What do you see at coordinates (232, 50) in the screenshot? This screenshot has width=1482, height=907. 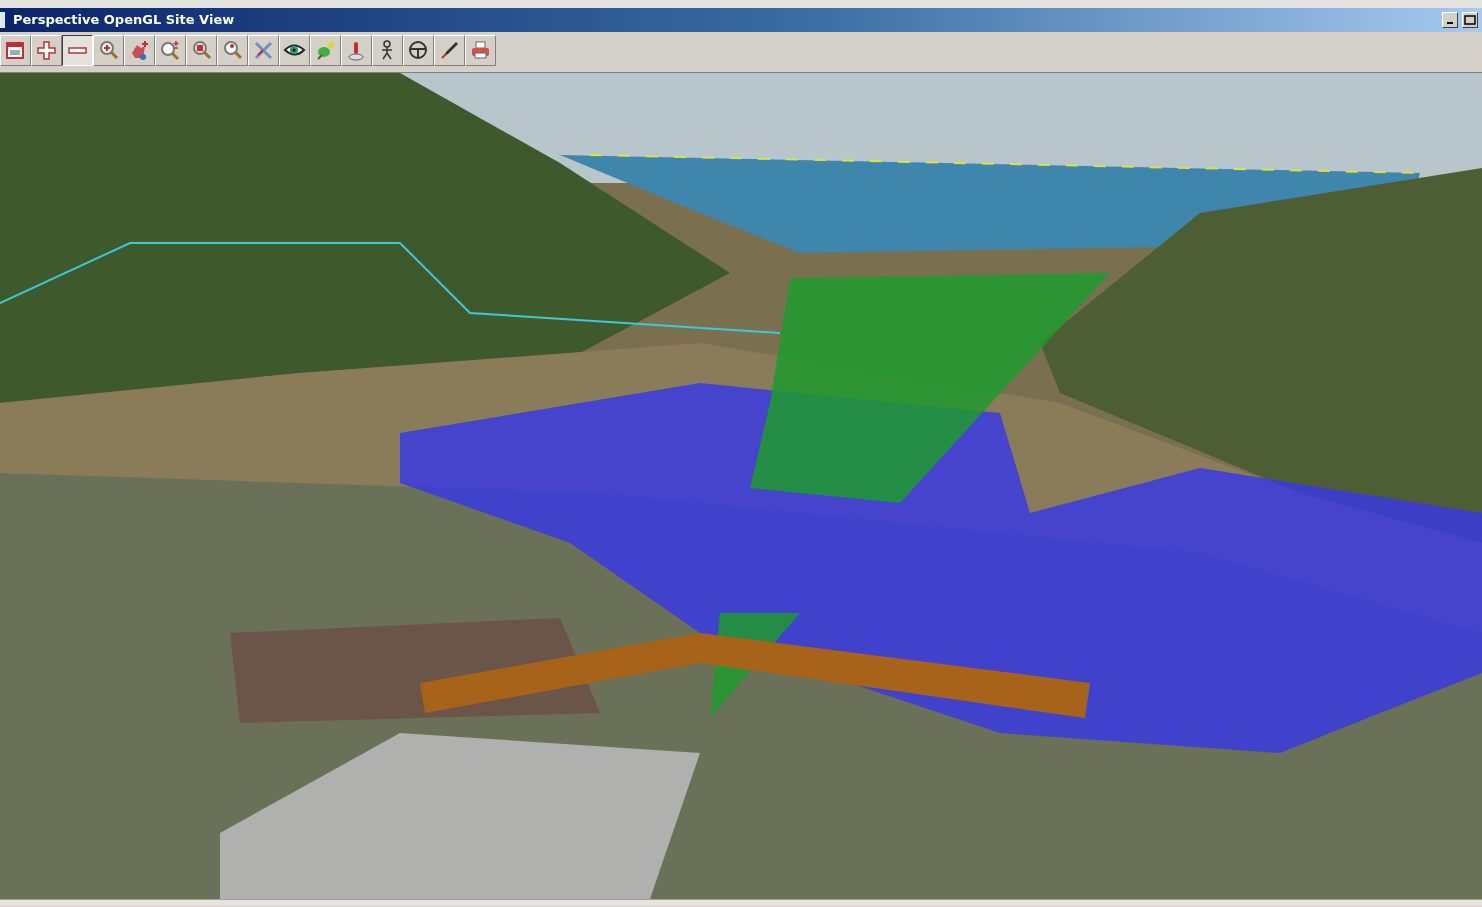 I see `zoom-point-icon` at bounding box center [232, 50].